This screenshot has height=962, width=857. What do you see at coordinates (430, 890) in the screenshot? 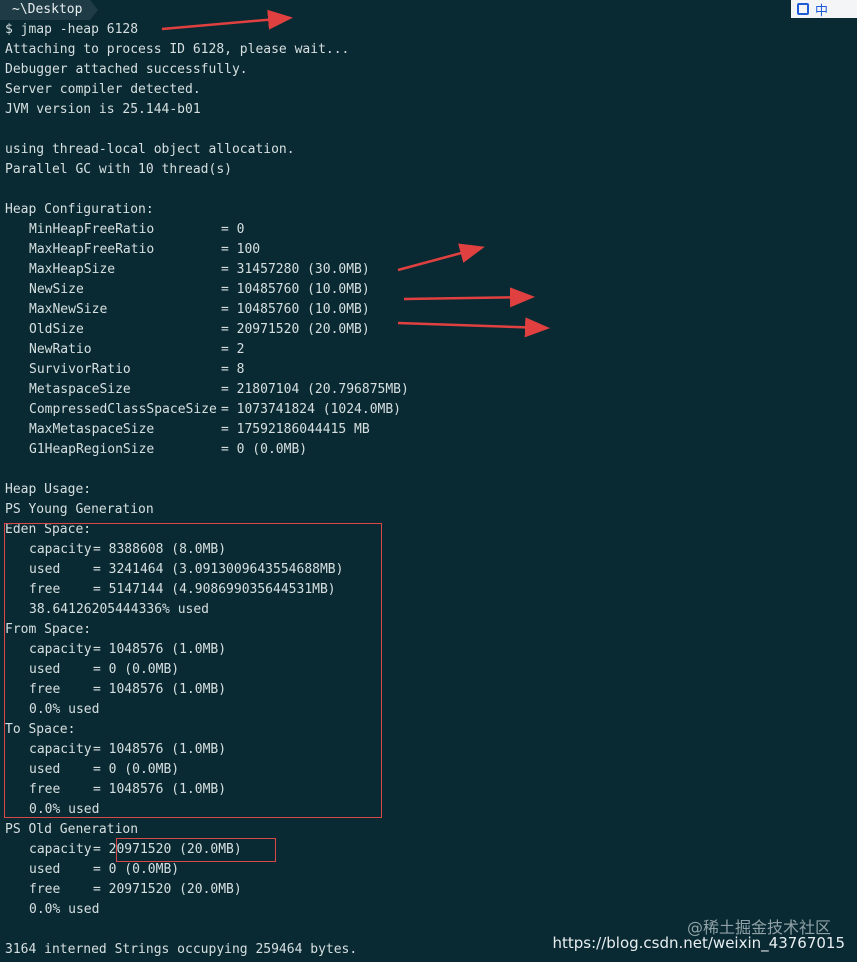
I see `old-gen-row: free = 20971520 (20.0MB)` at bounding box center [430, 890].